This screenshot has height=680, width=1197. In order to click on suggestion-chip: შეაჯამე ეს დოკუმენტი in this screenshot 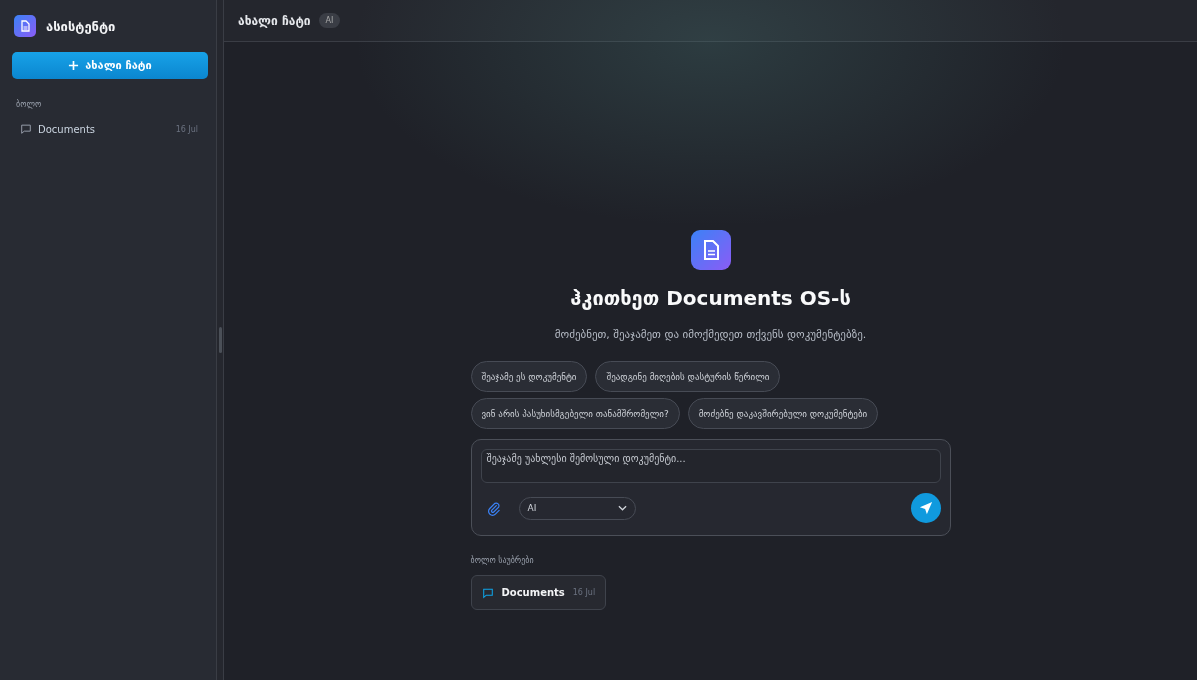, I will do `click(529, 376)`.